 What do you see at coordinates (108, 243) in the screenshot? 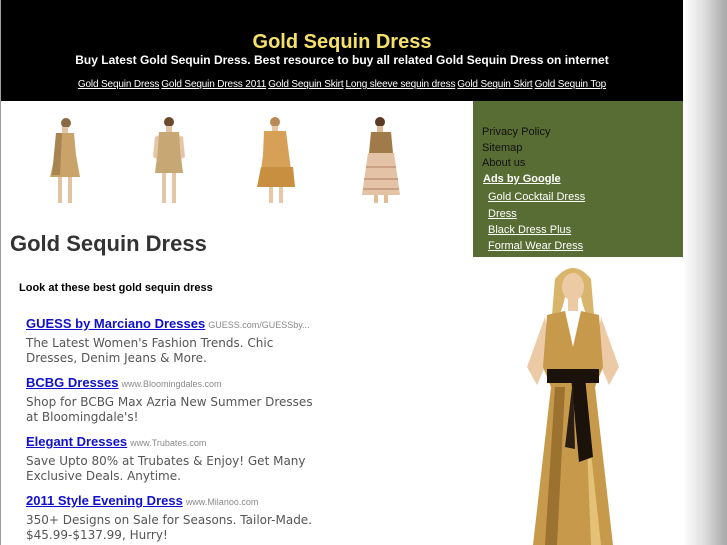
I see `page-heading: Gold Sequin Dress` at bounding box center [108, 243].